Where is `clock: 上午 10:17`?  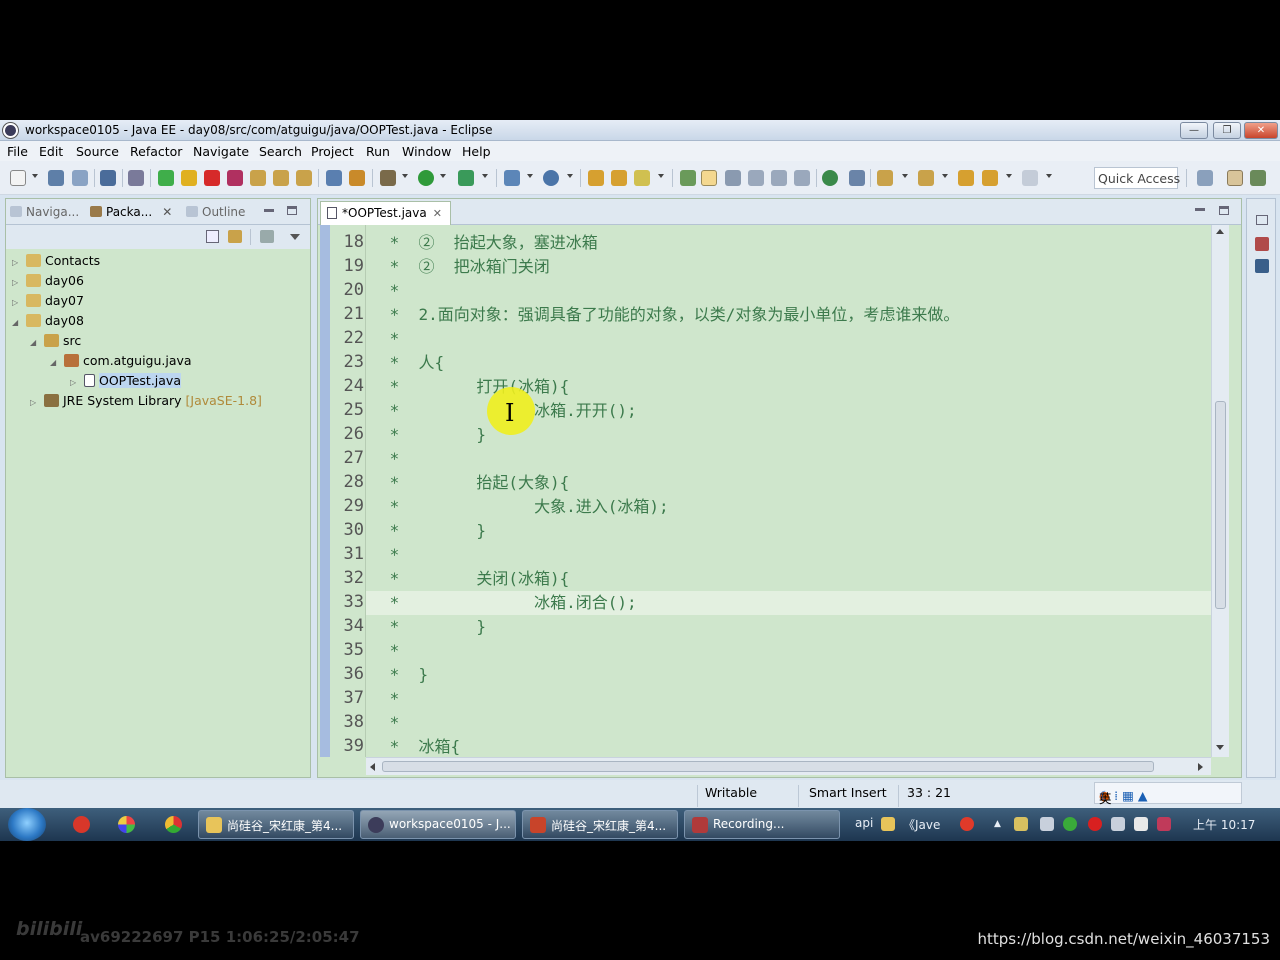 clock: 上午 10:17 is located at coordinates (1224, 824).